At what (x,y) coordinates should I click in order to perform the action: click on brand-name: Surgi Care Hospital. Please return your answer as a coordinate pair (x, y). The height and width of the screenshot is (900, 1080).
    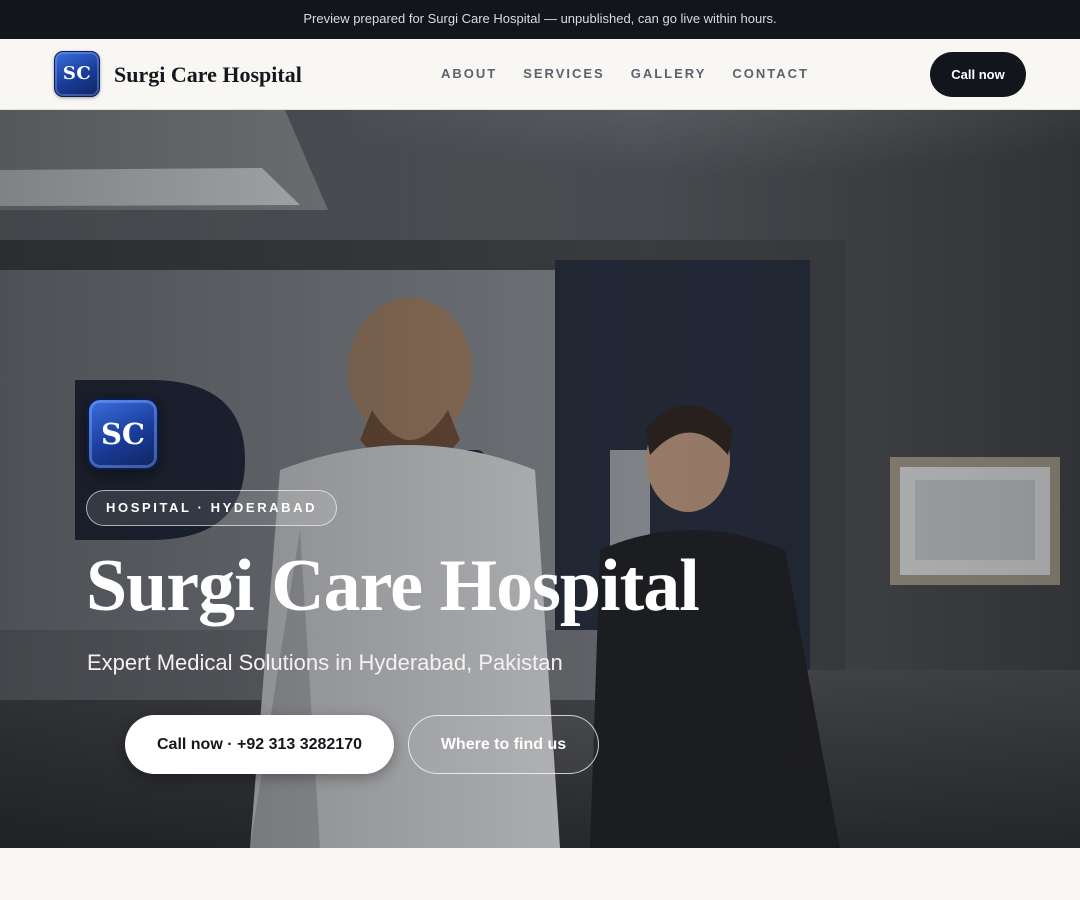
    Looking at the image, I should click on (208, 75).